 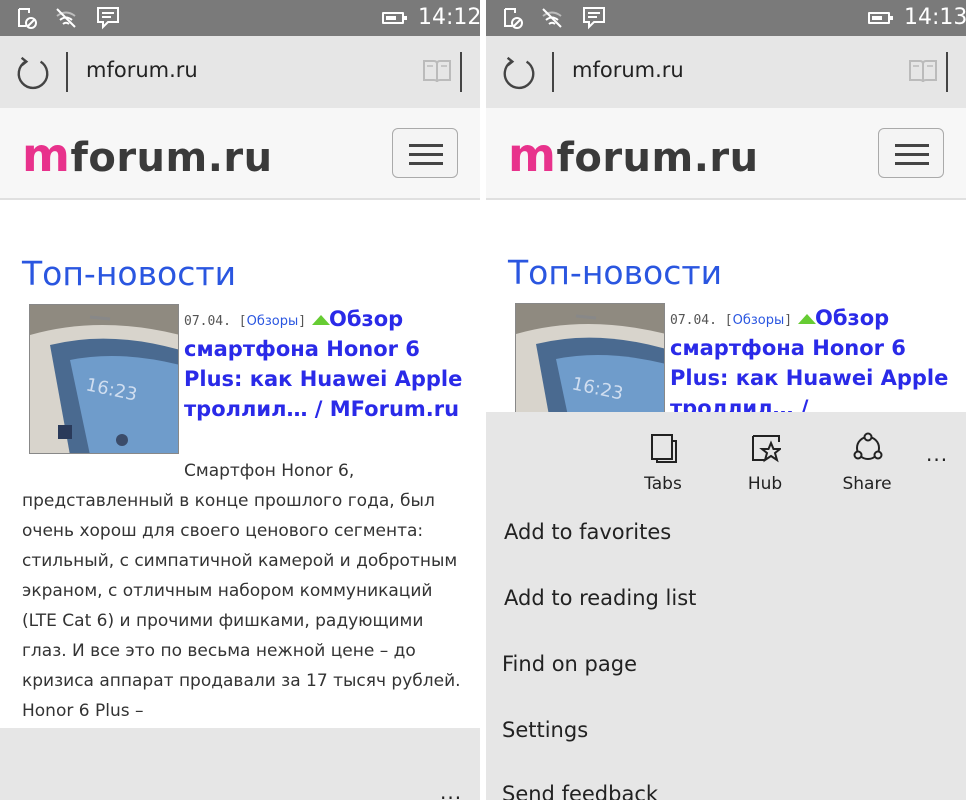 I want to click on tabs-button: Tabs, so click(x=663, y=465).